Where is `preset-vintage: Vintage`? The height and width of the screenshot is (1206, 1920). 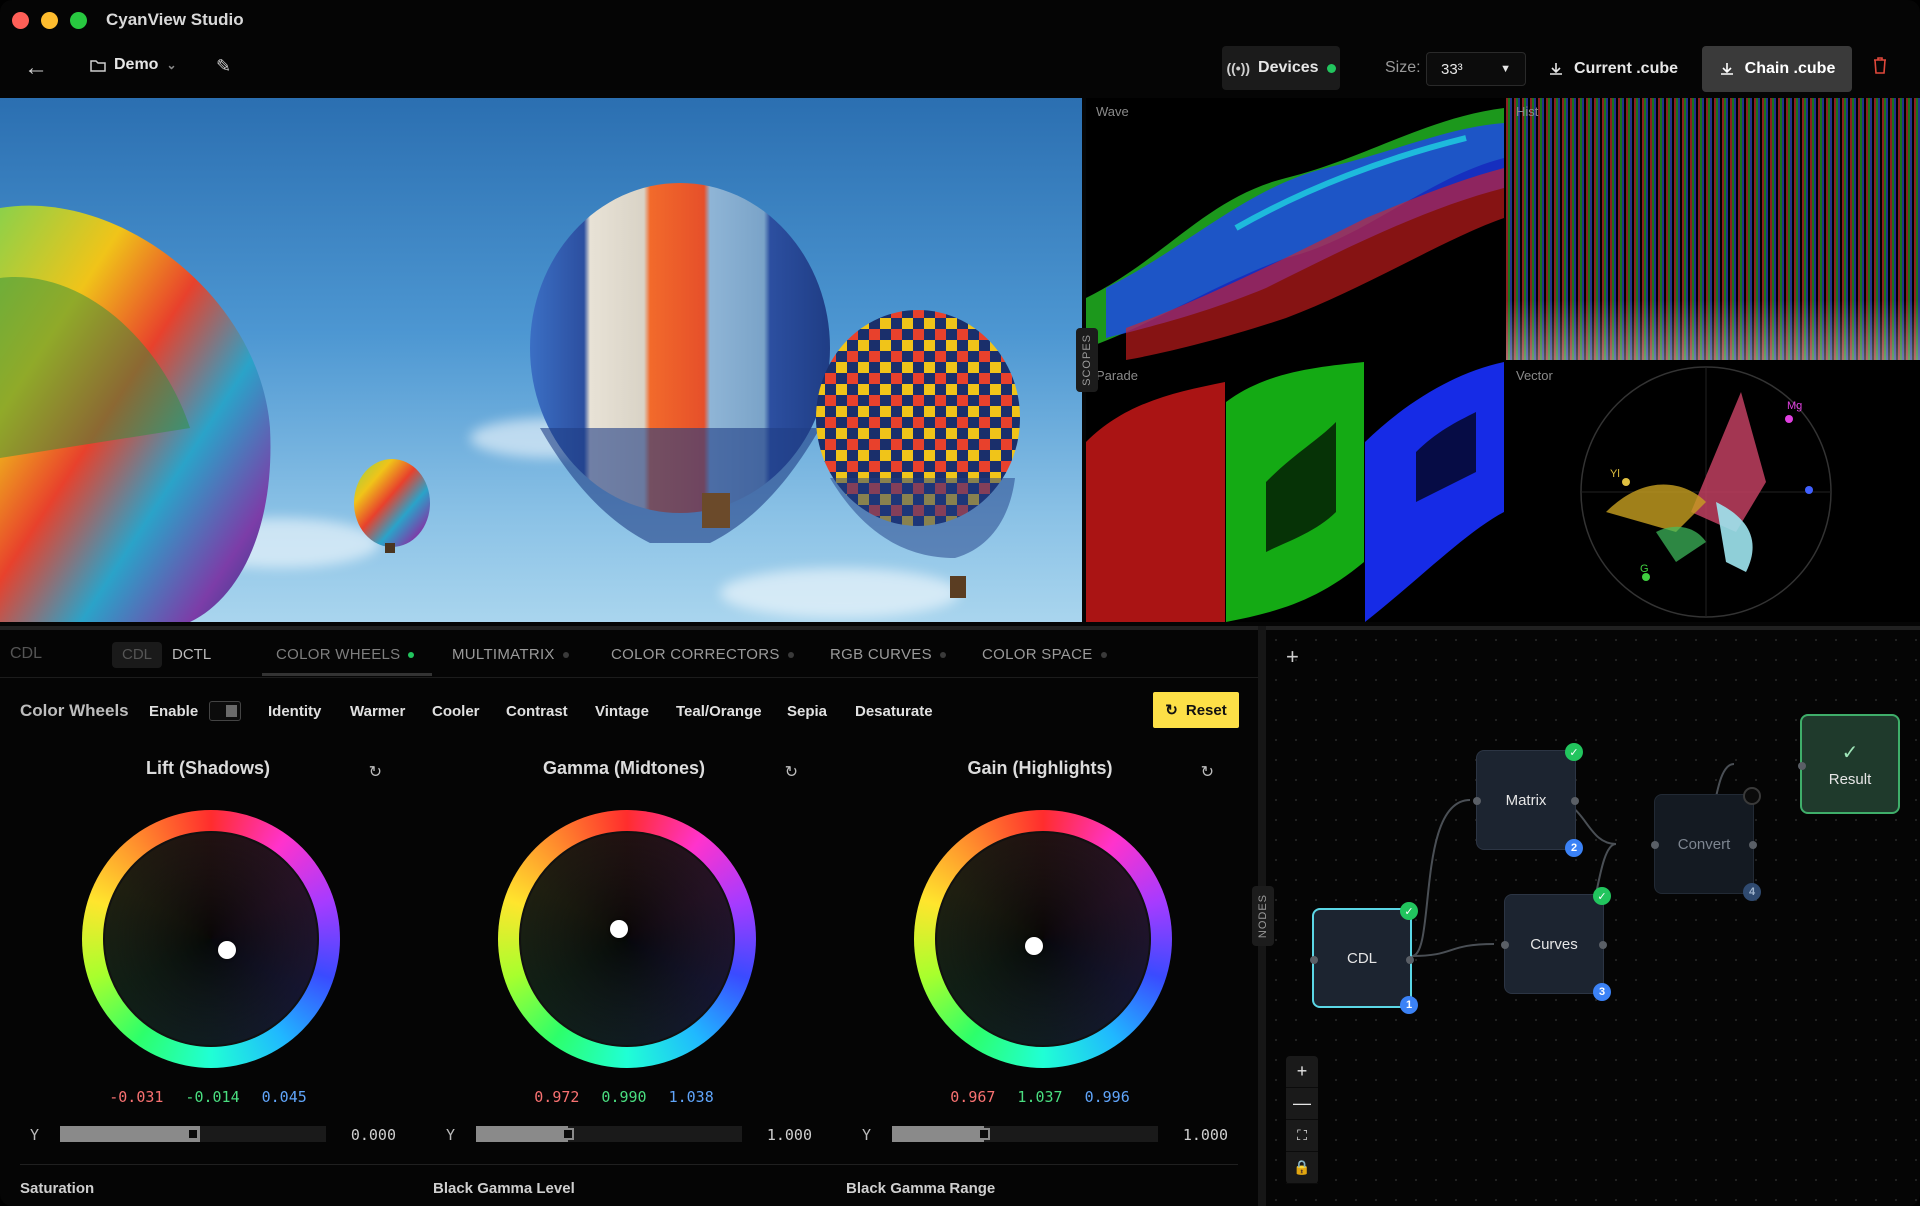 preset-vintage: Vintage is located at coordinates (622, 711).